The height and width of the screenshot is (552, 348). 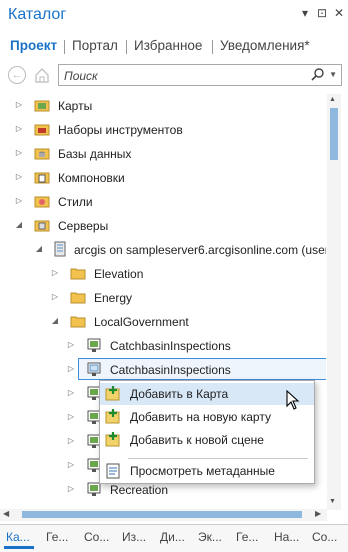 What do you see at coordinates (42, 201) in the screenshot?
I see `styles-folder-icon` at bounding box center [42, 201].